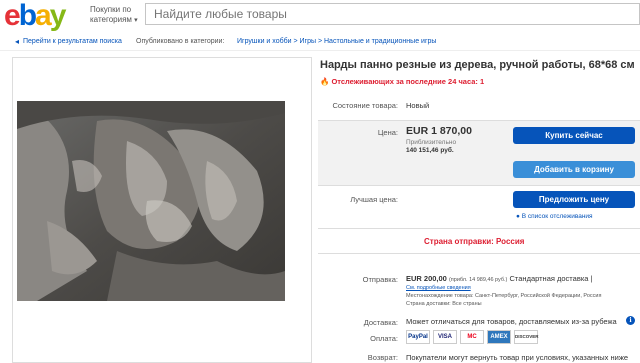 Image resolution: width=640 pixels, height=363 pixels. Describe the element at coordinates (325, 81) in the screenshot. I see `flame-icon: 🔥` at that location.